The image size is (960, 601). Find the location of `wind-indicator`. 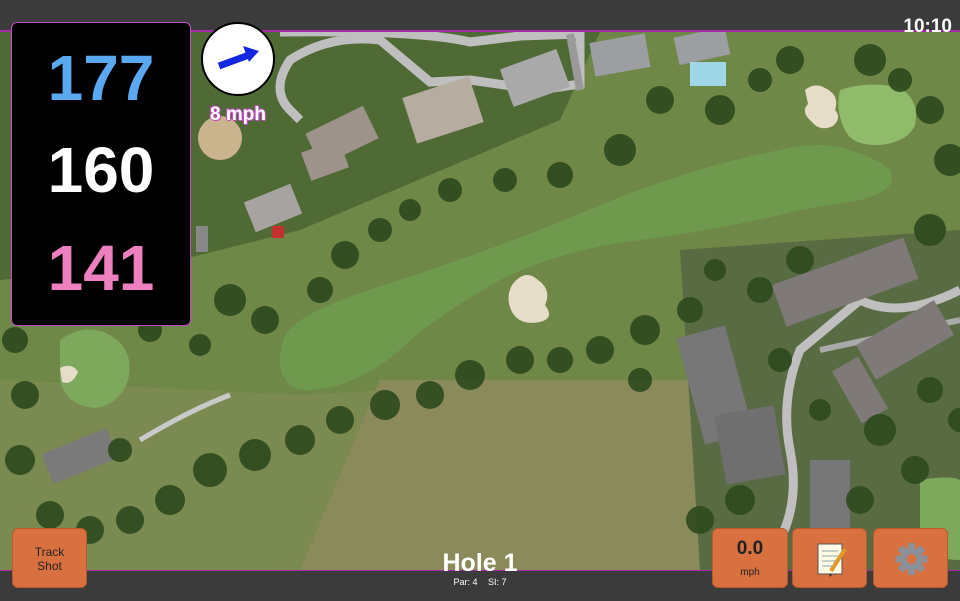

wind-indicator is located at coordinates (238, 59).